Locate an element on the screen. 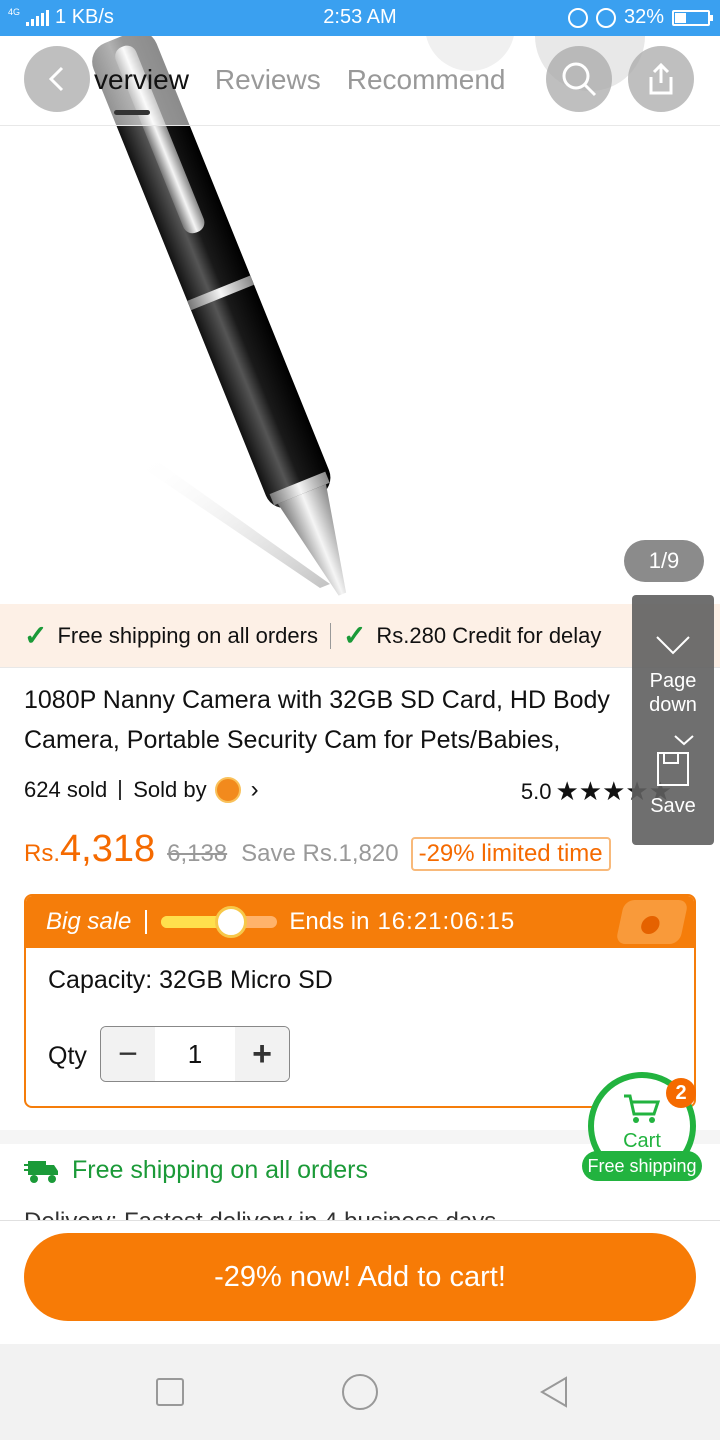 This screenshot has width=720, height=1440. share-button is located at coordinates (661, 79).